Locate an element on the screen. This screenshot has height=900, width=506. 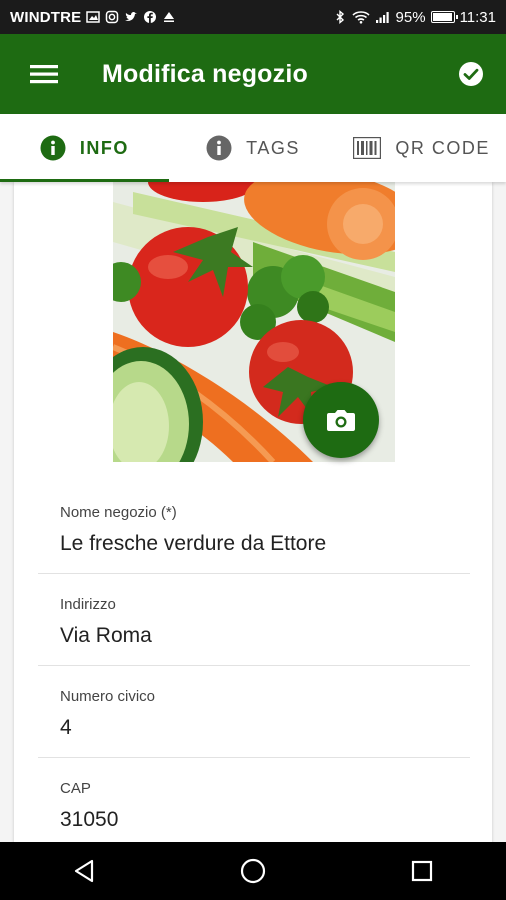
change-photo-button is located at coordinates (341, 420).